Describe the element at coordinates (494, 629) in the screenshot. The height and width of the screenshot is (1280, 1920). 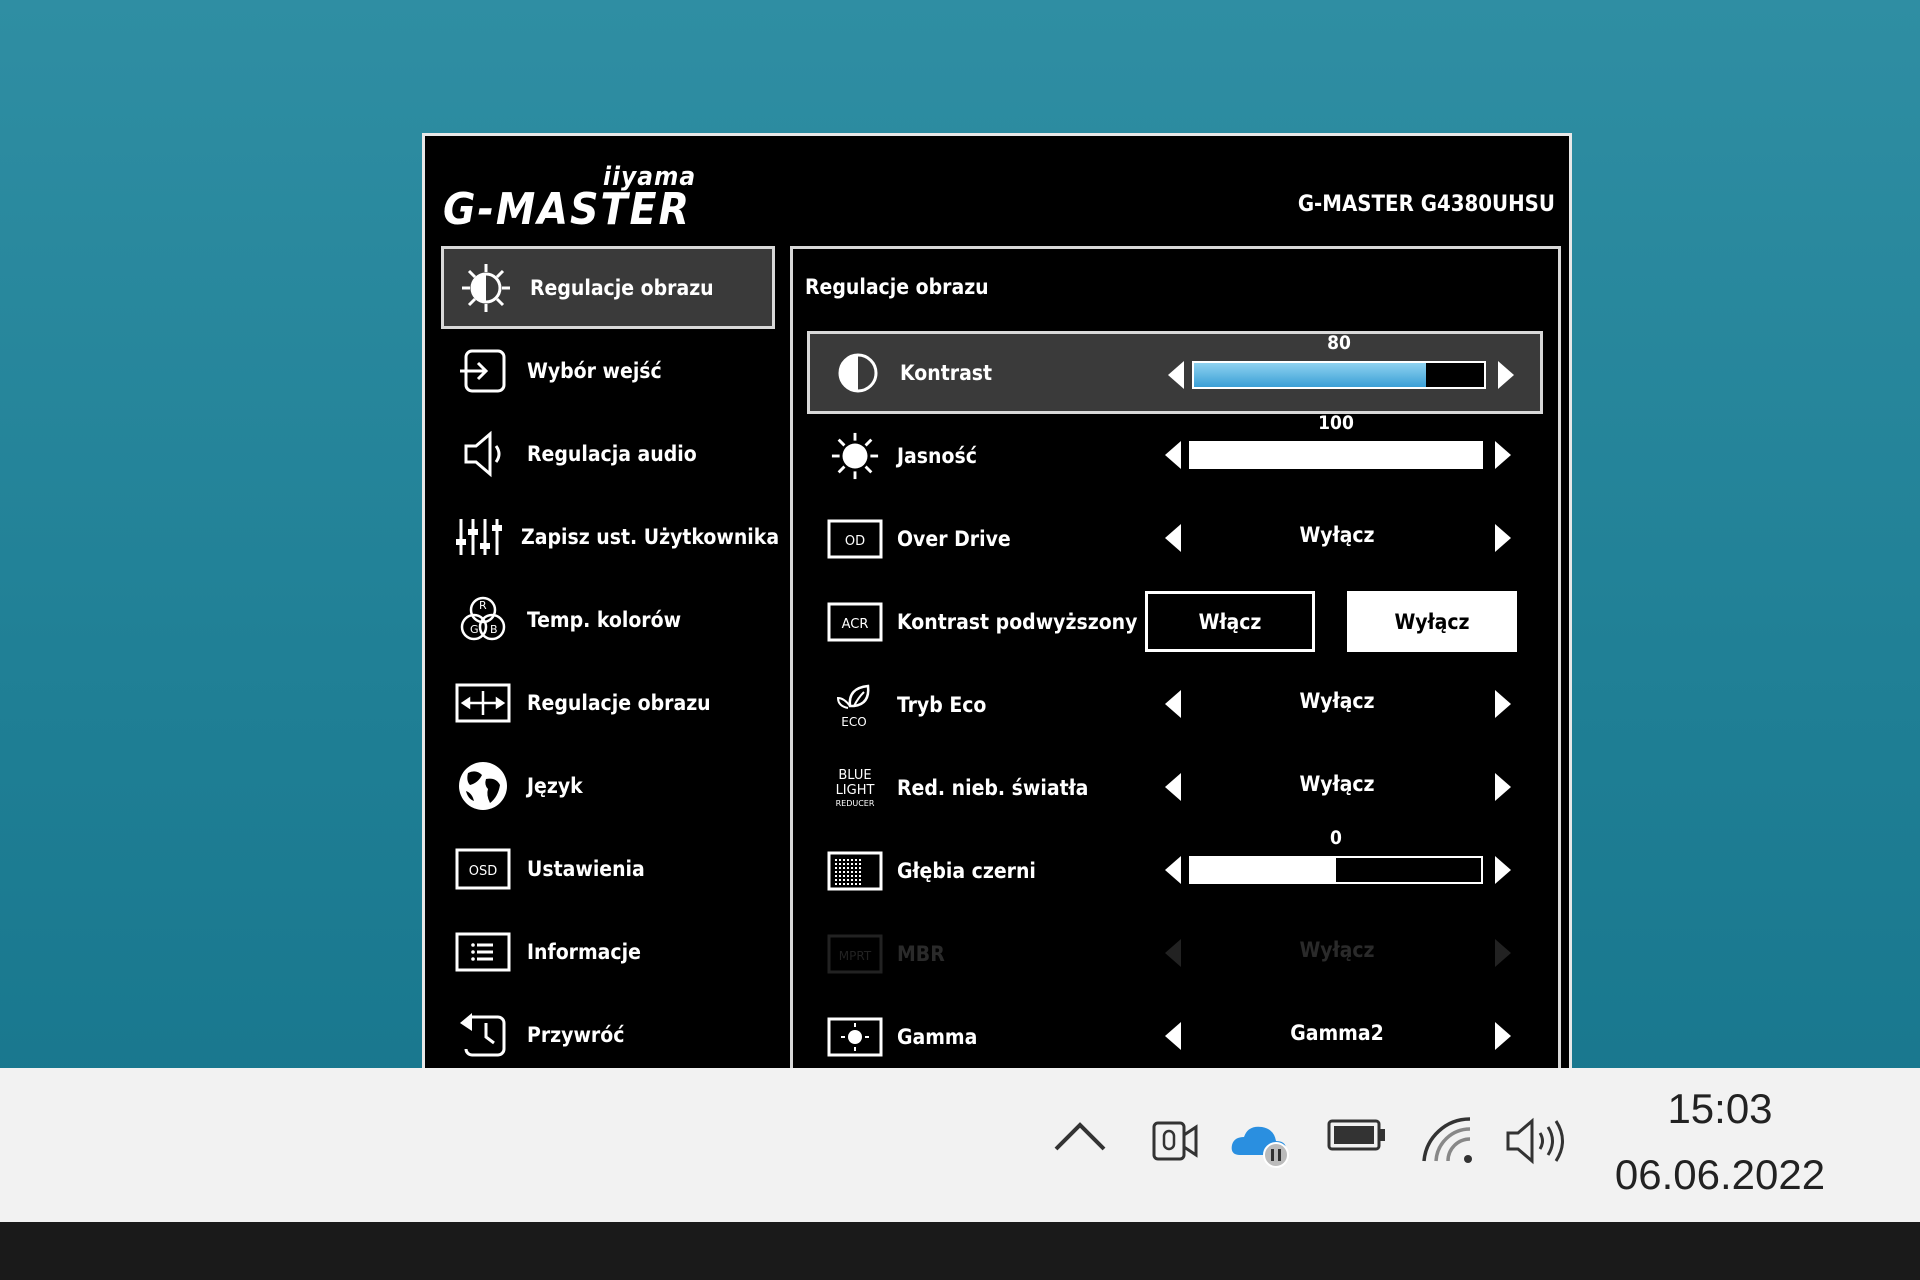
I see `svg-text: B` at that location.